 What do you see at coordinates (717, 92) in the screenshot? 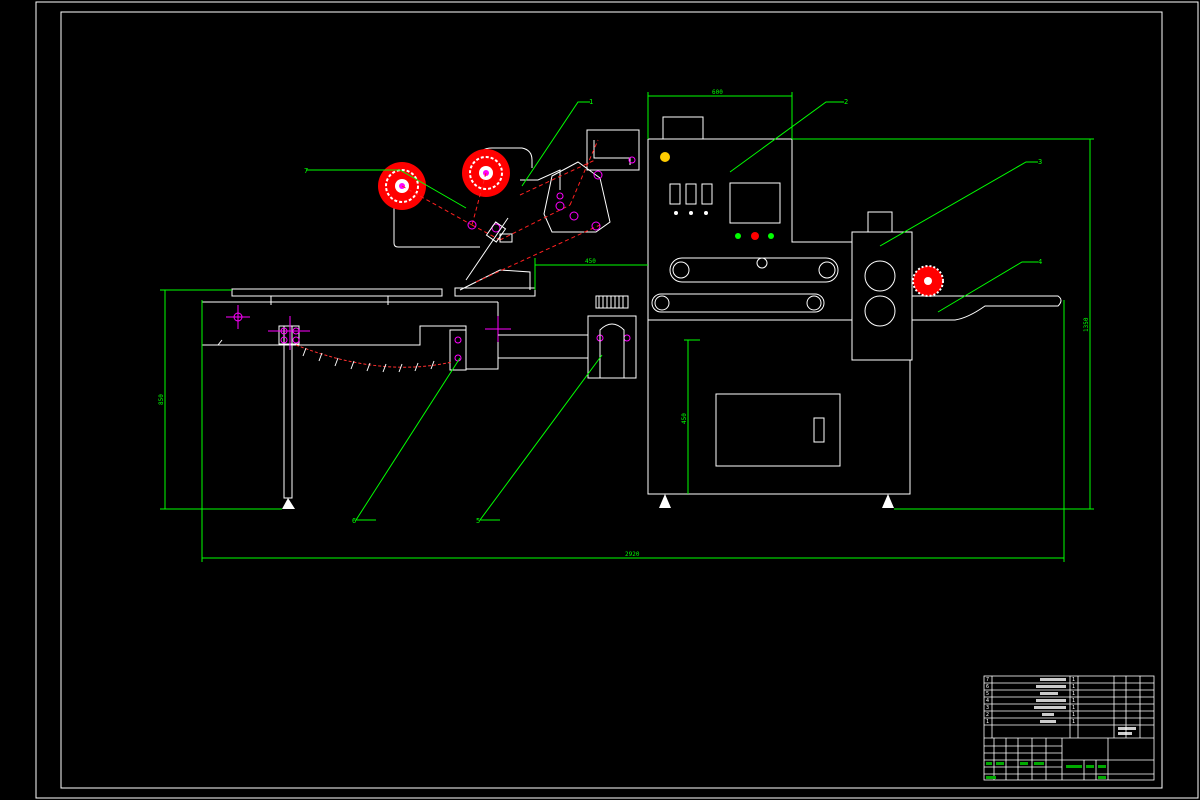
I see `dim-top-width: 600` at bounding box center [717, 92].